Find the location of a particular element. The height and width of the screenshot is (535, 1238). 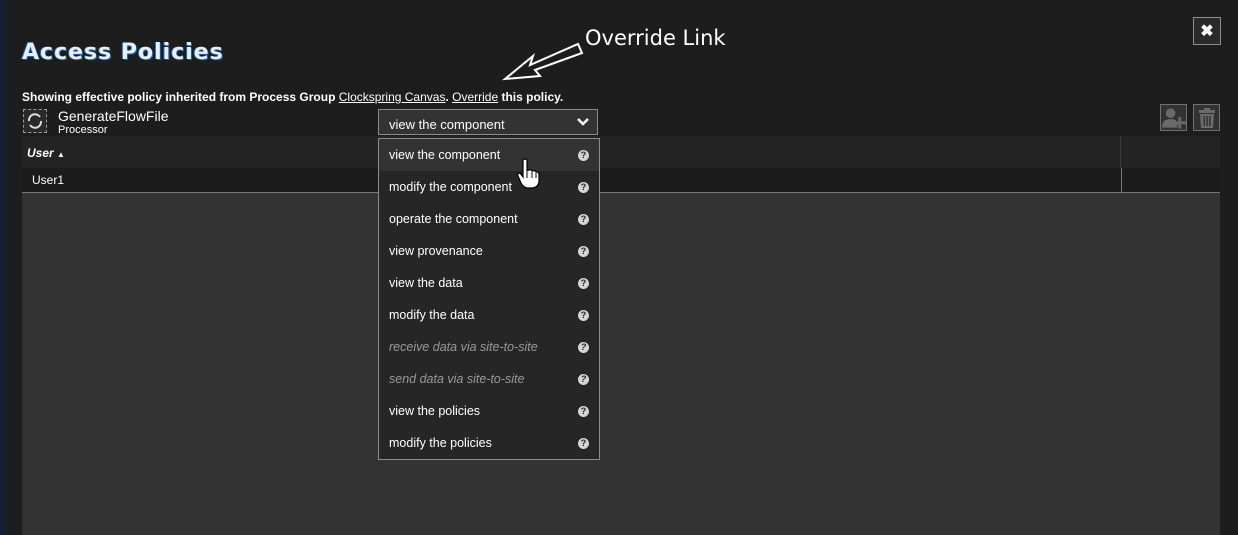

override-link: Override is located at coordinates (475, 97).